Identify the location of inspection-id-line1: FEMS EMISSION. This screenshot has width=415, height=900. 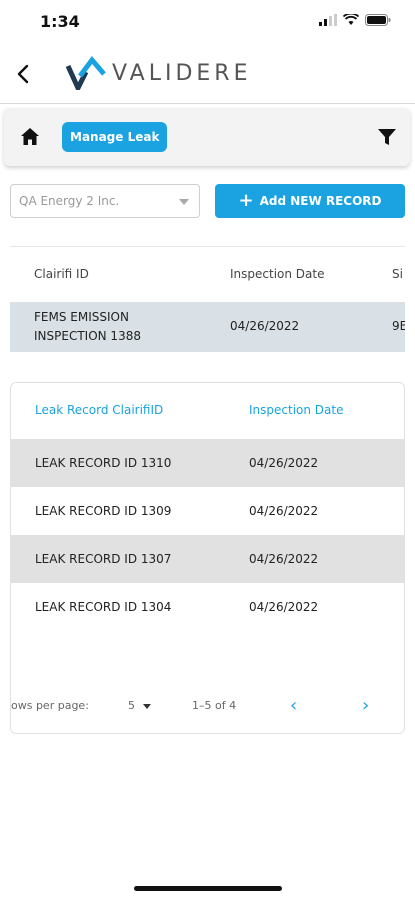
(81, 317).